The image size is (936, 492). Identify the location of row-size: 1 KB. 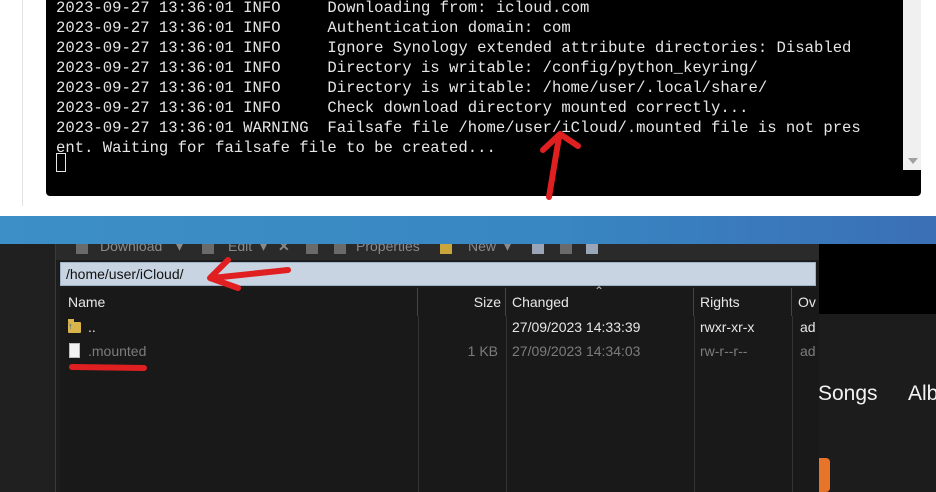
(482, 351).